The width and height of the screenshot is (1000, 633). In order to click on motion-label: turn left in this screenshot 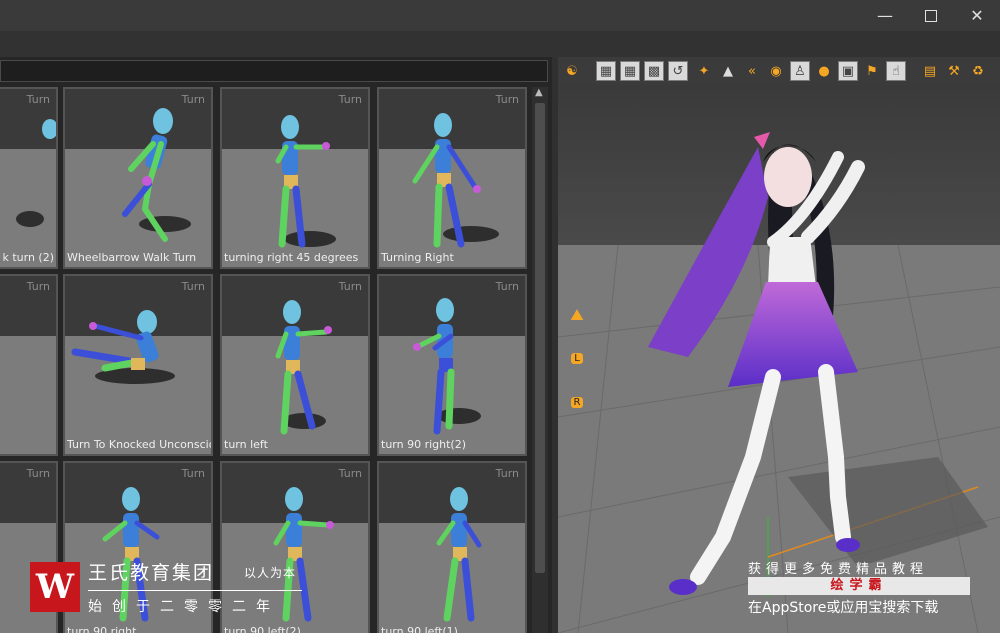, I will do `click(246, 444)`.